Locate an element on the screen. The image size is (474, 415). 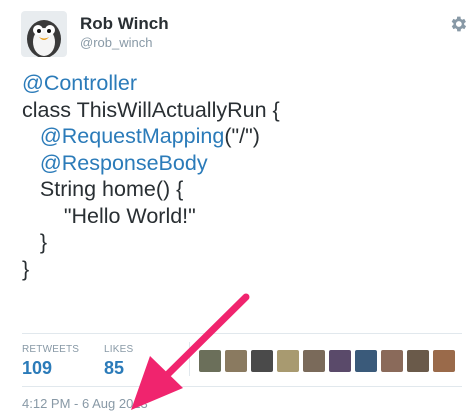
retweets-count: 109 is located at coordinates (37, 368).